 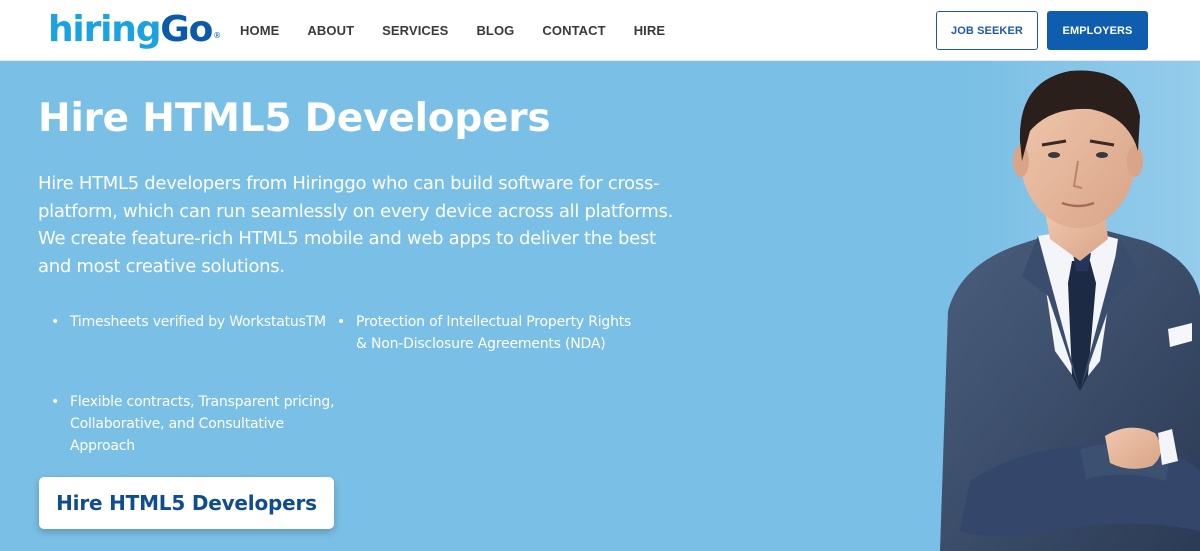 I want to click on nav-services-link: SERVICES, so click(x=415, y=30).